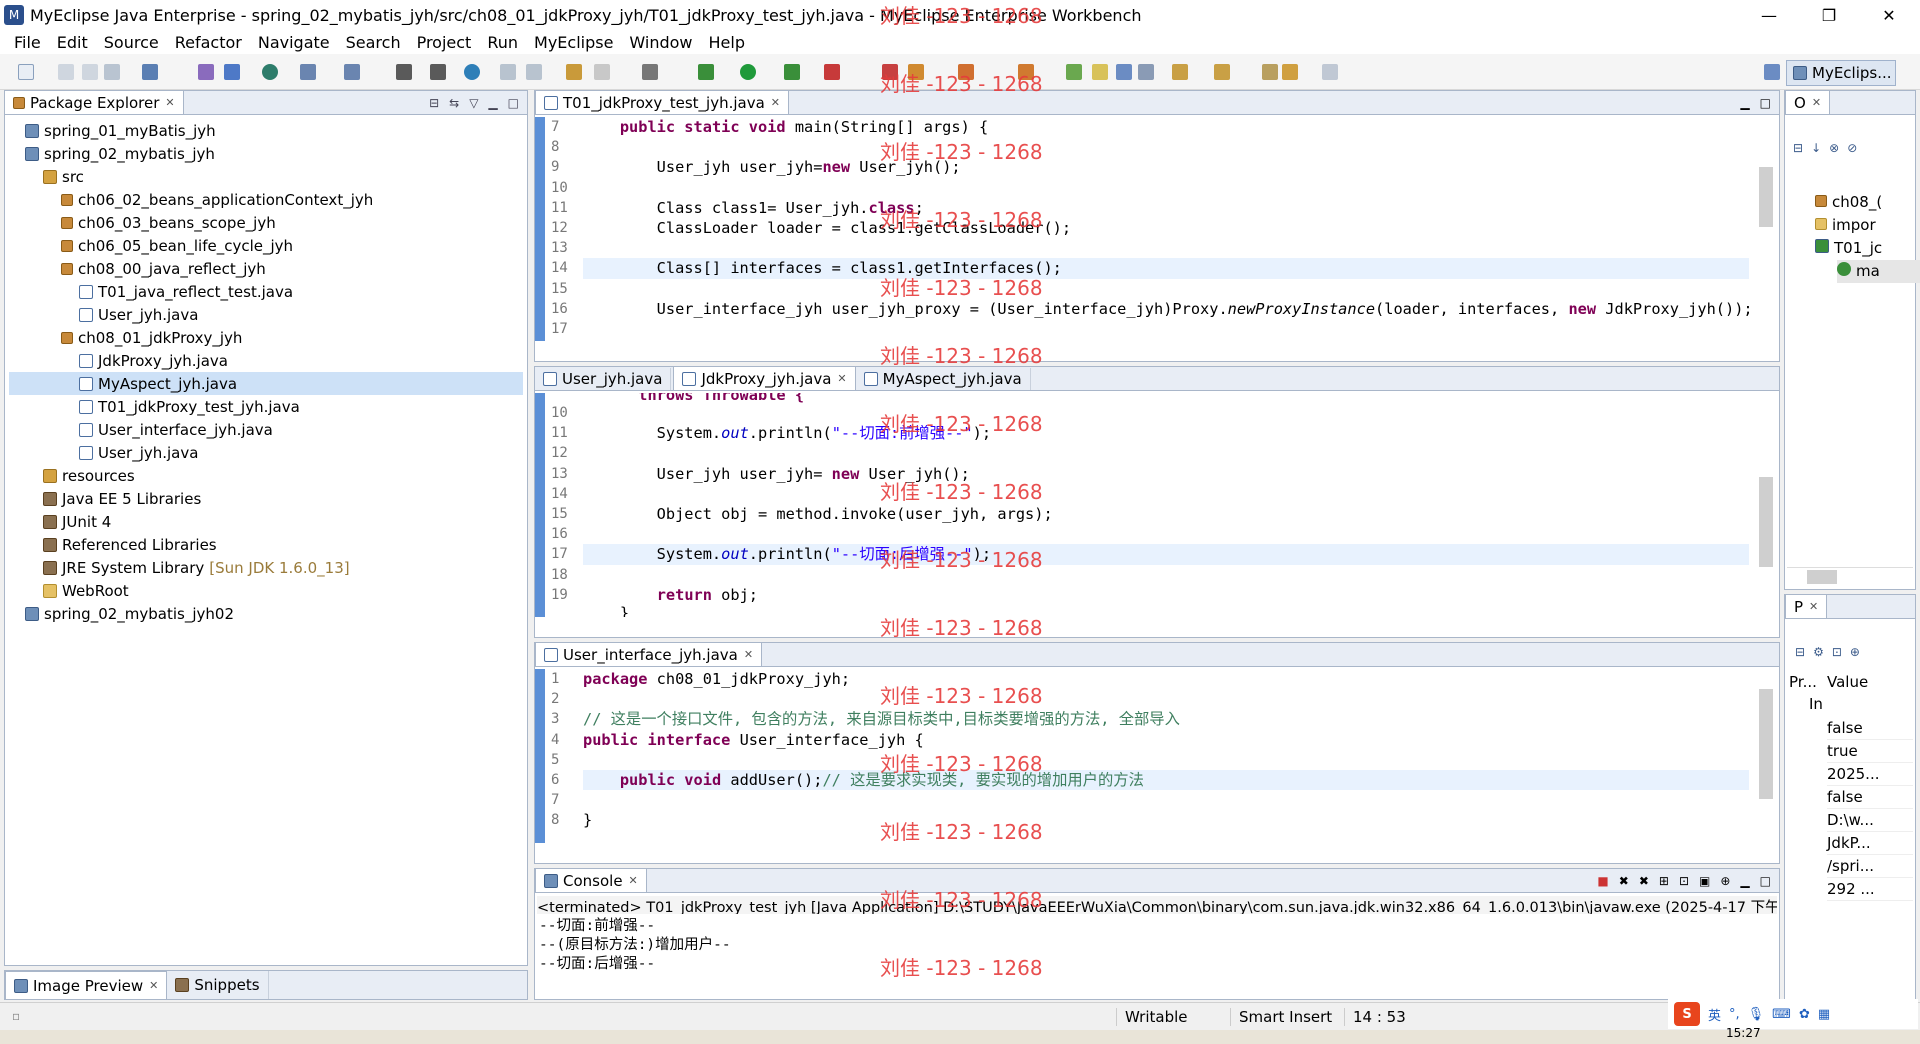  Describe the element at coordinates (1865, 248) in the screenshot. I see `outline-item: T01_jc` at that location.